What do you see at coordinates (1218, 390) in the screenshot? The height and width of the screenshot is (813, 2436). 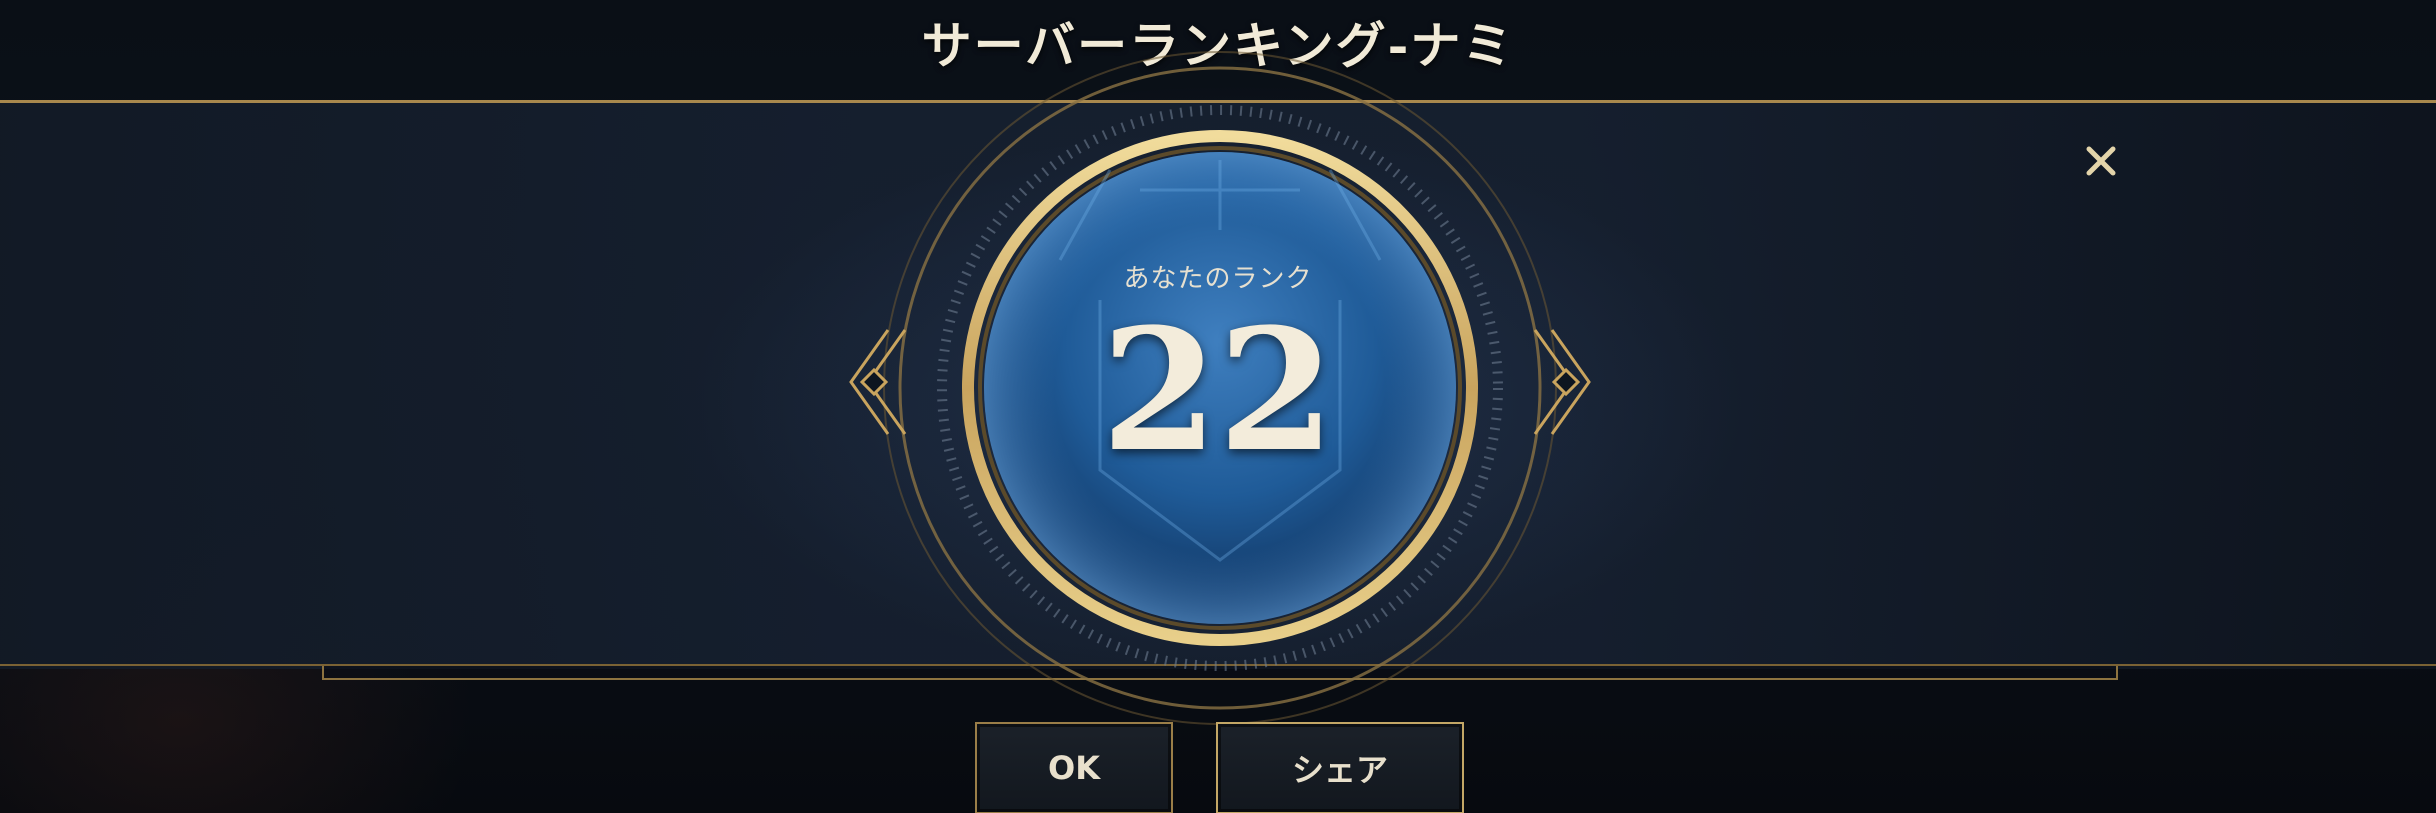 I see `rank-value: 22` at bounding box center [1218, 390].